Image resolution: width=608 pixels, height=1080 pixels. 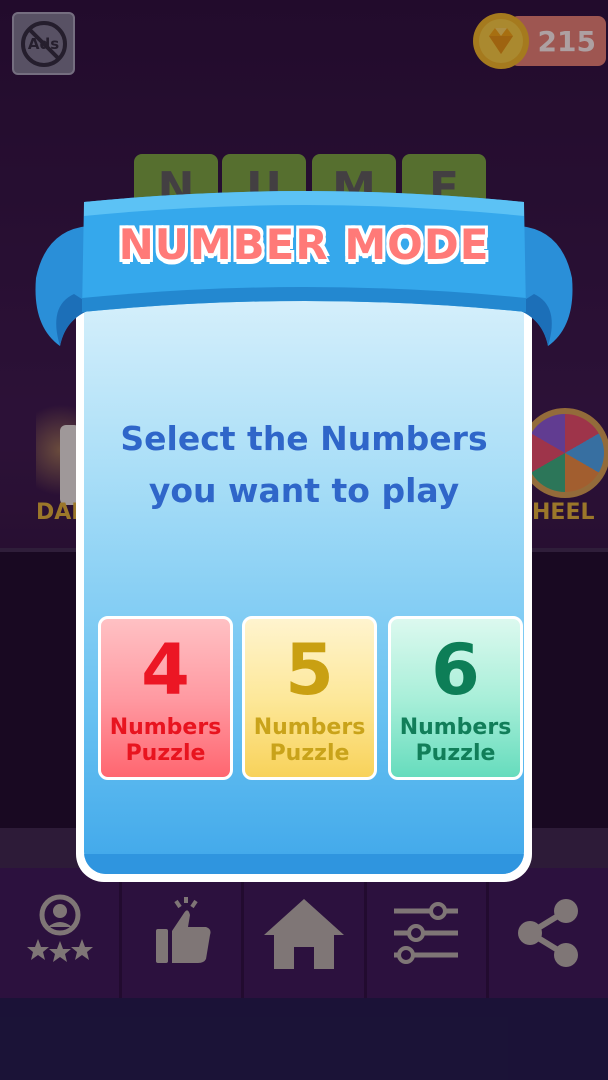 I want to click on five-numbers-puzzle-button: 5 Numbers Puzzle, so click(x=309, y=698).